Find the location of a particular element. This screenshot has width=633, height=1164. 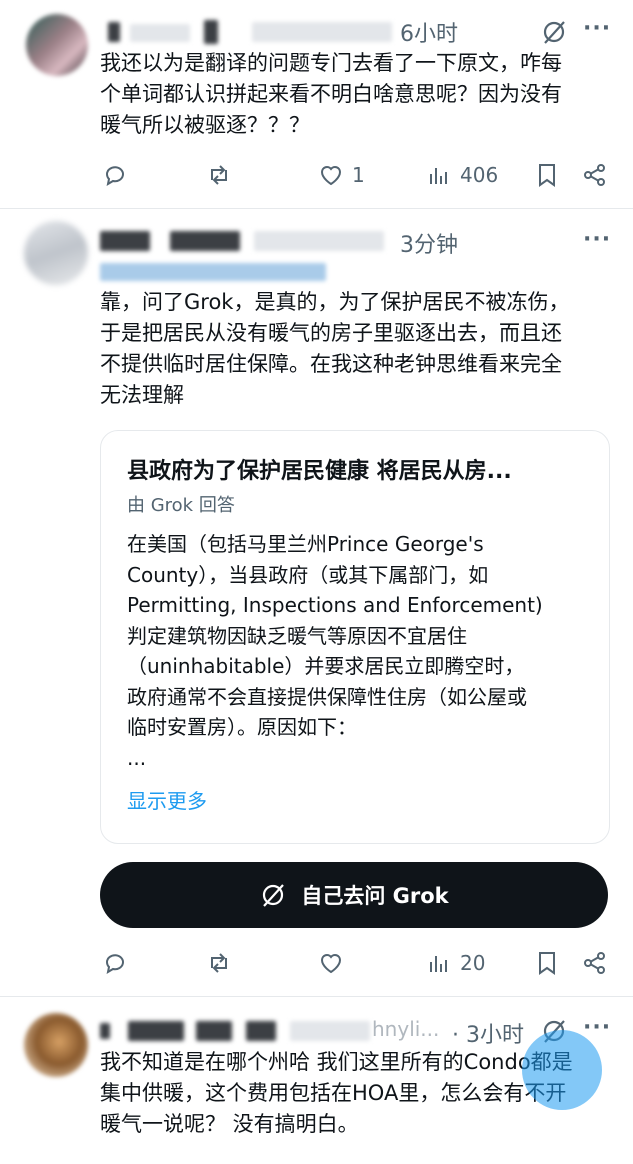

like-button is located at coordinates (331, 963).